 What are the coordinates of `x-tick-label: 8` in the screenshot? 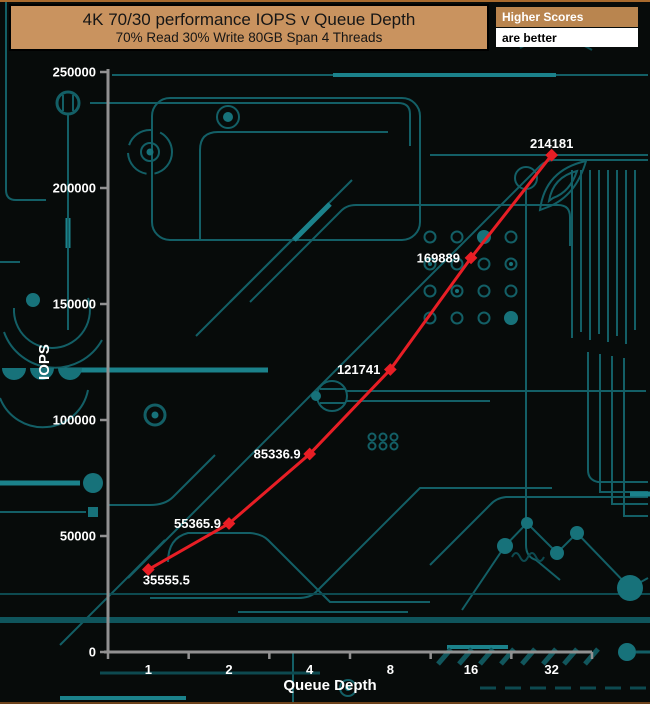 It's located at (390, 669).